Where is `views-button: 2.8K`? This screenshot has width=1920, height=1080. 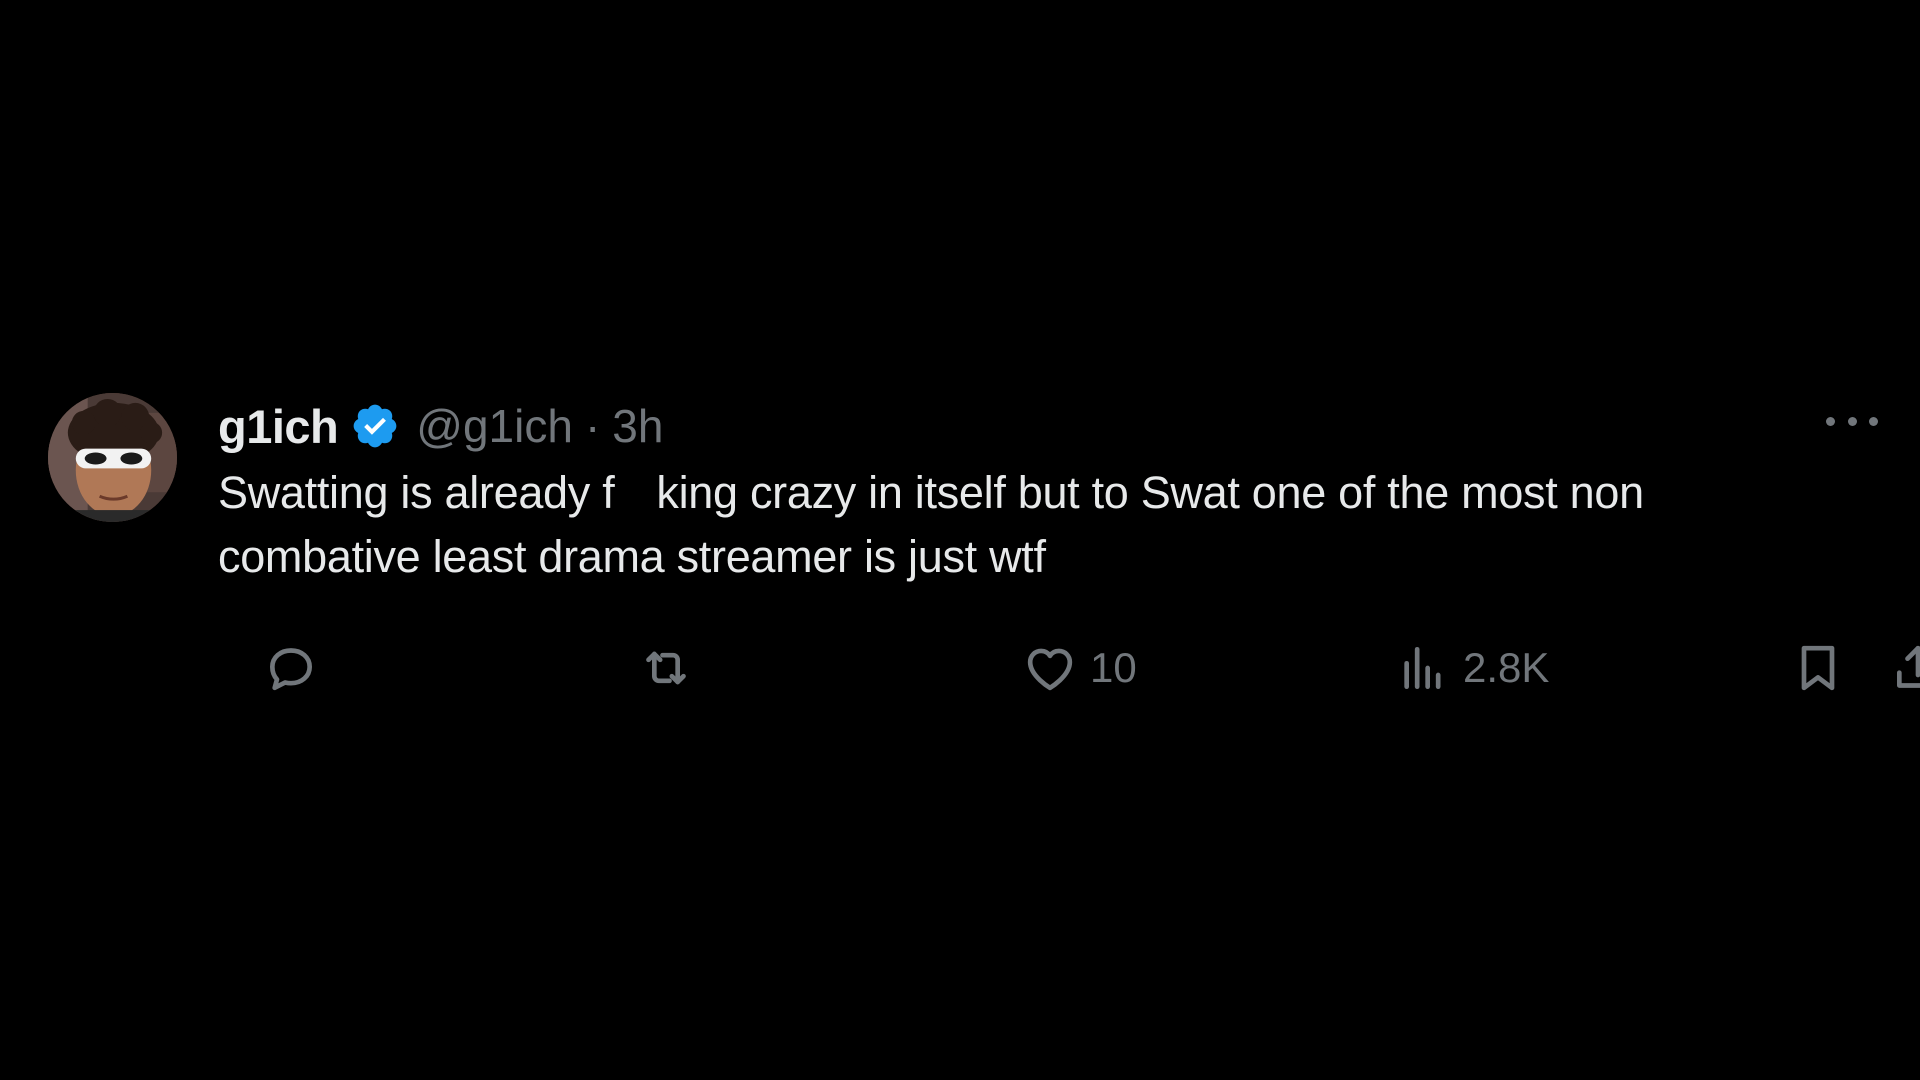
views-button: 2.8K is located at coordinates (1472, 668).